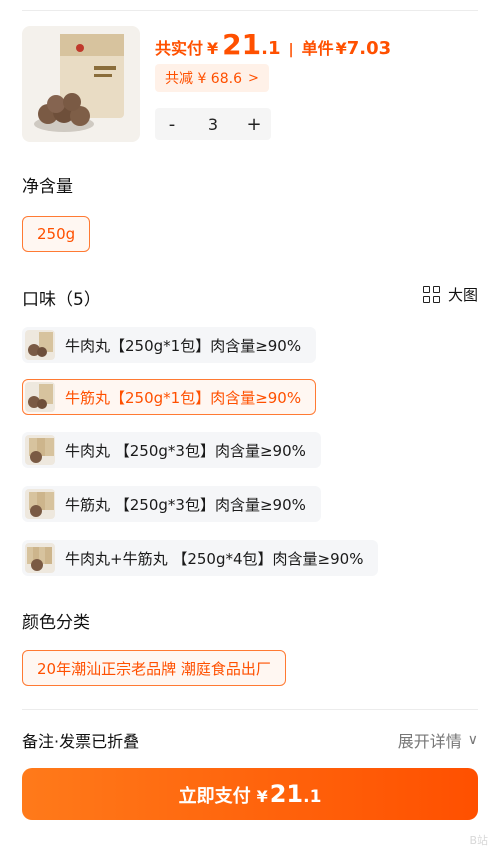 The width and height of the screenshot is (500, 864). I want to click on total-amount-dec: .1, so click(271, 48).